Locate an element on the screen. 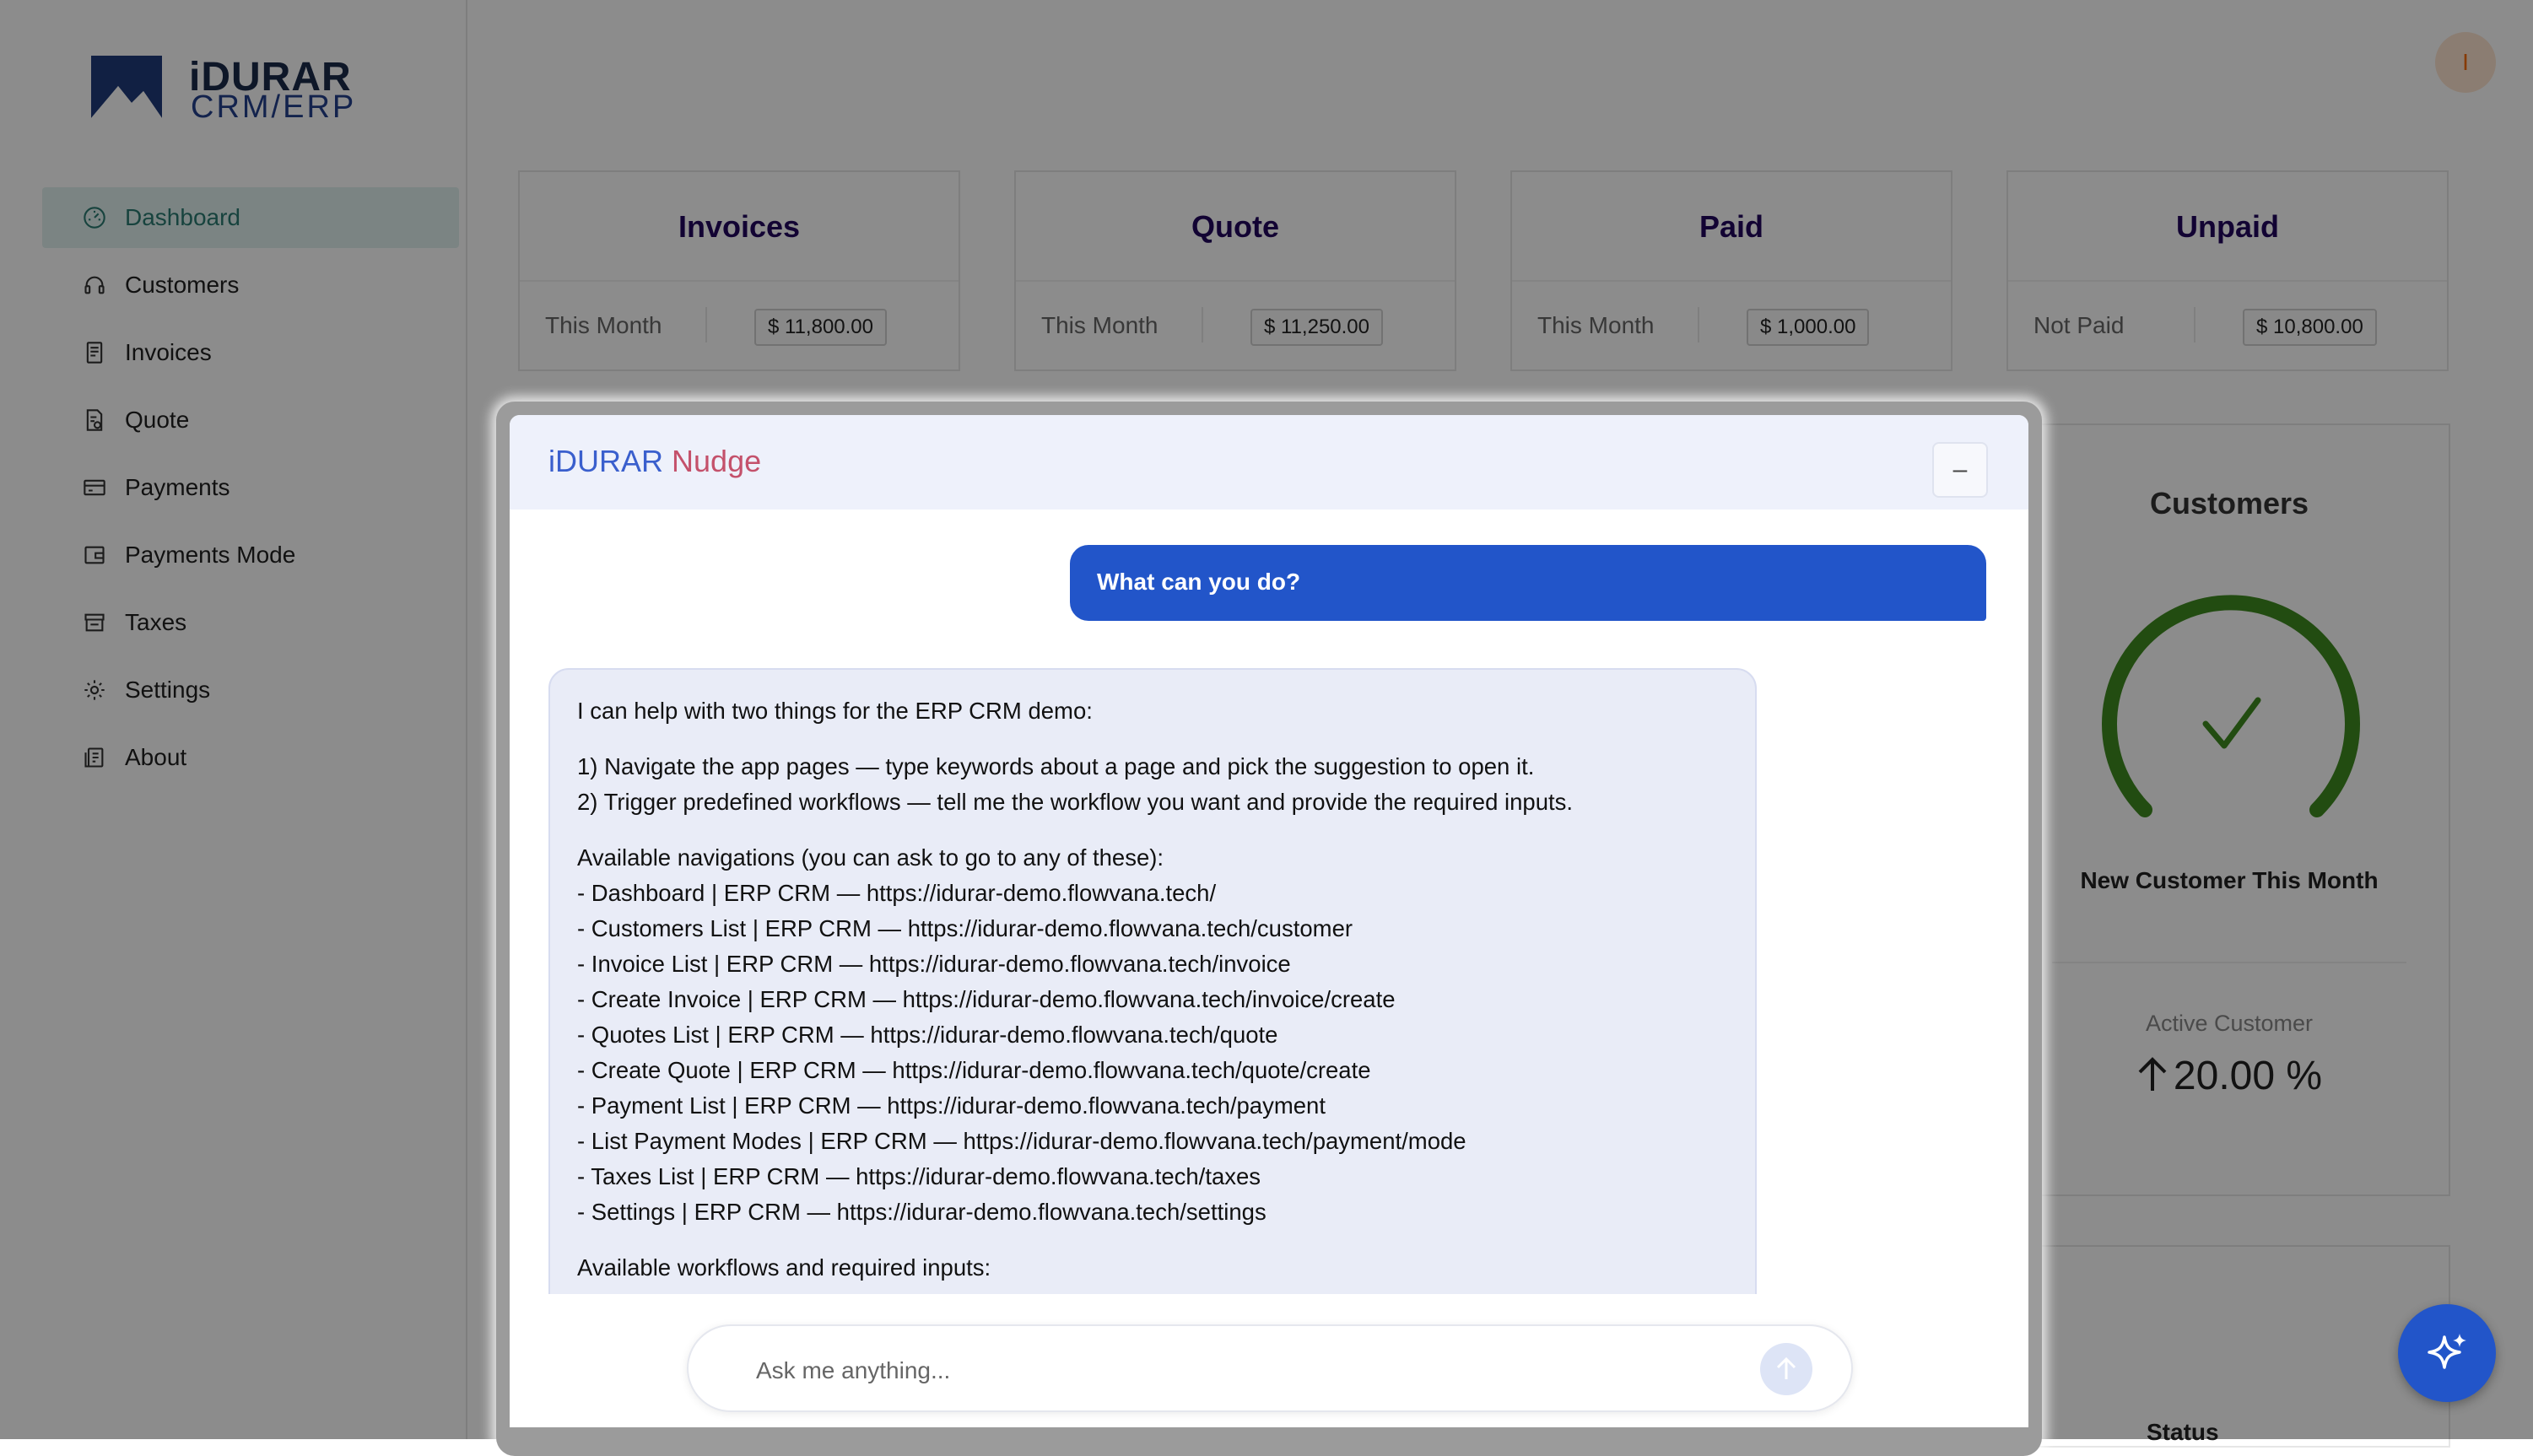 The image size is (2533, 1456). assistant-line: - create-client is located at coordinates (1152, 1290).